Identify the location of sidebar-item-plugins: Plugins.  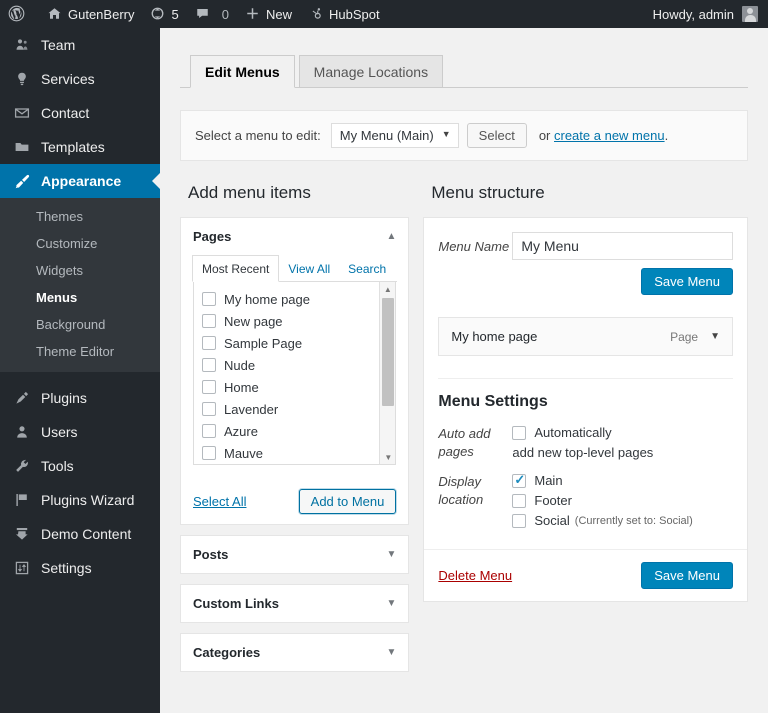
(80, 398).